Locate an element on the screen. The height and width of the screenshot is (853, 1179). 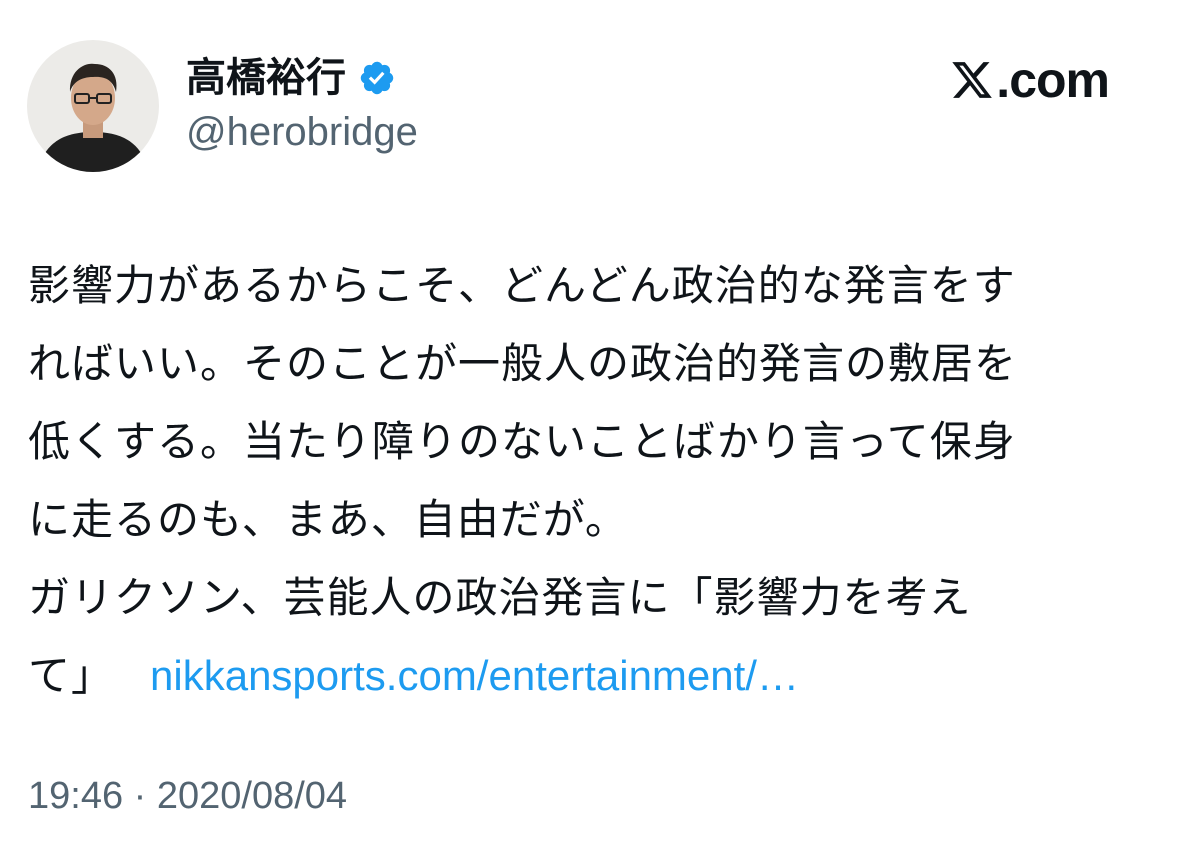
tweet-line: 影響力があるからこそ、どんどん政治的な発言をす is located at coordinates (522, 285).